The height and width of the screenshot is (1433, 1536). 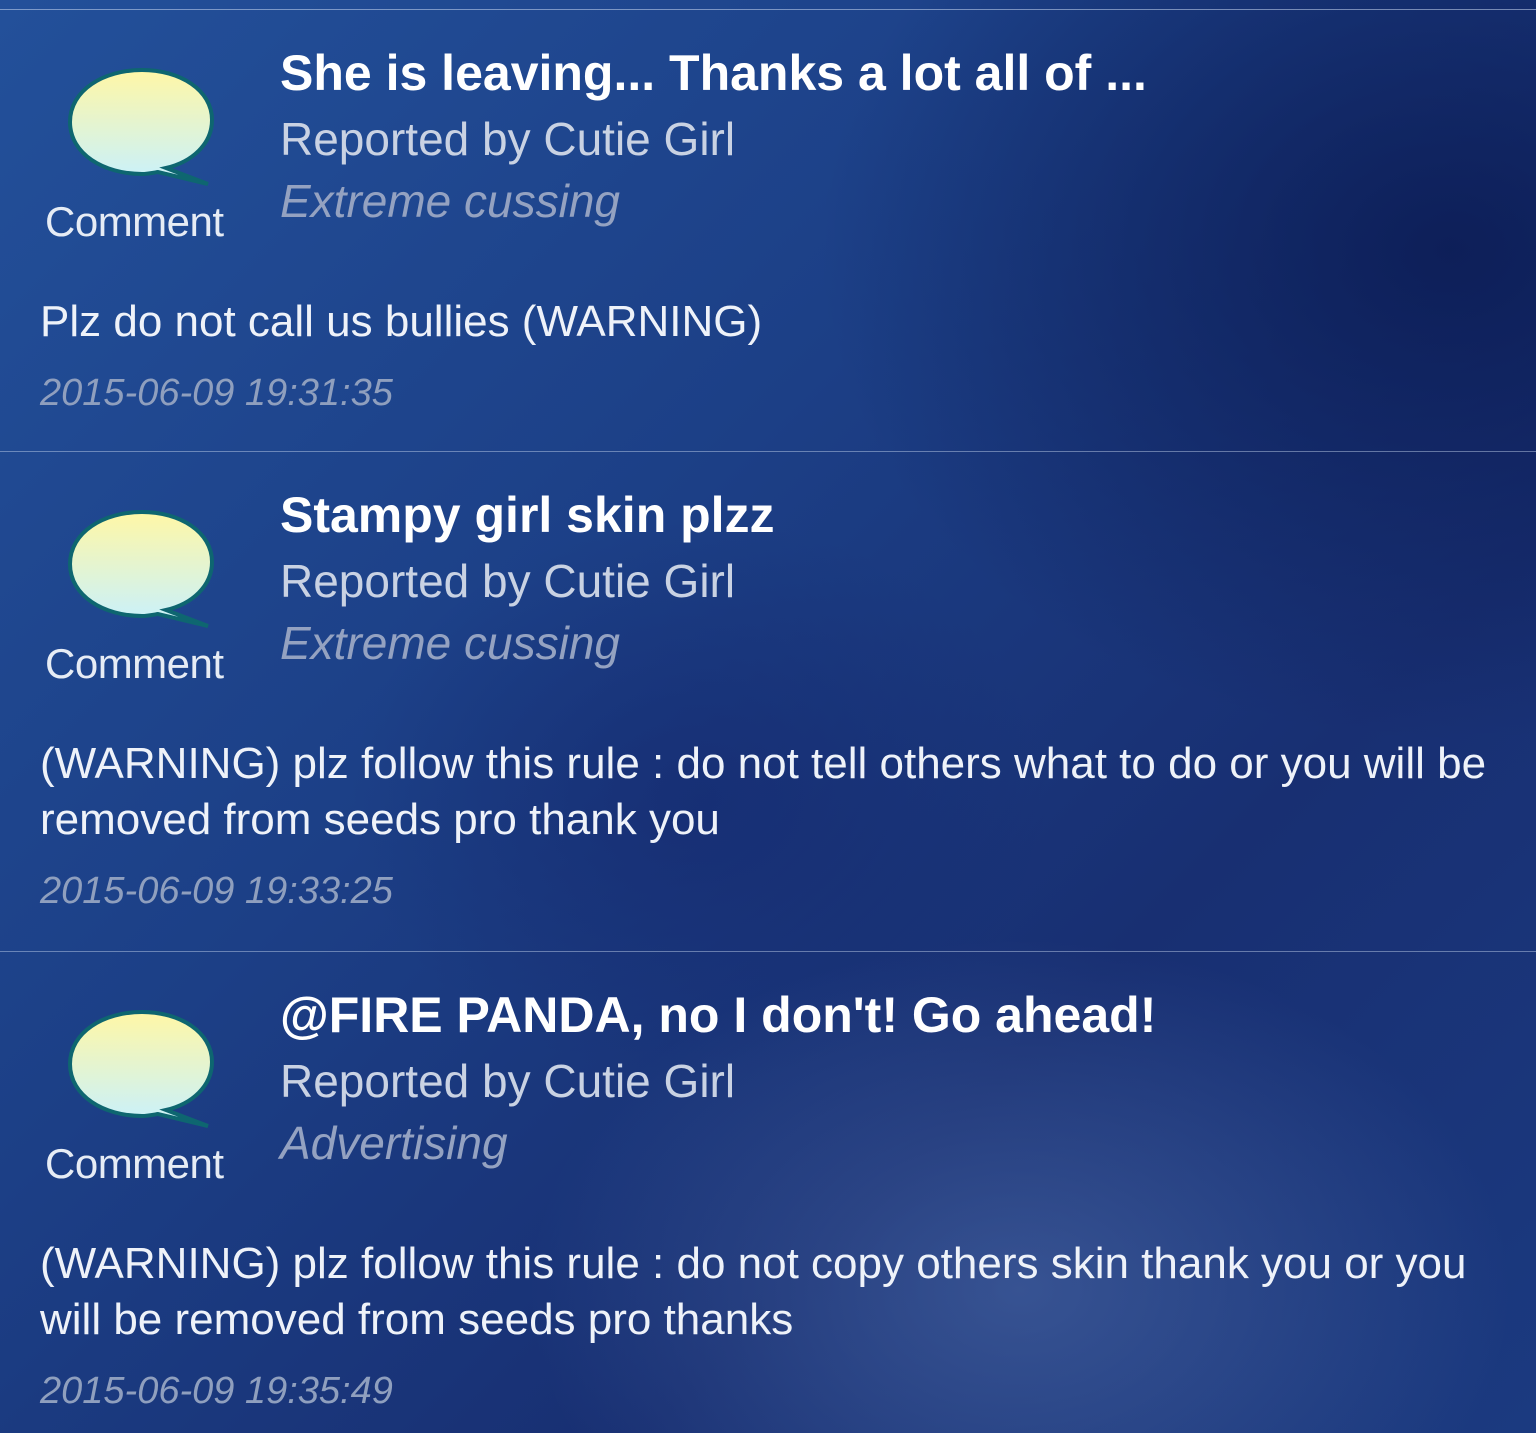 I want to click on report-title: Stampy girl skin plzz, so click(x=527, y=515).